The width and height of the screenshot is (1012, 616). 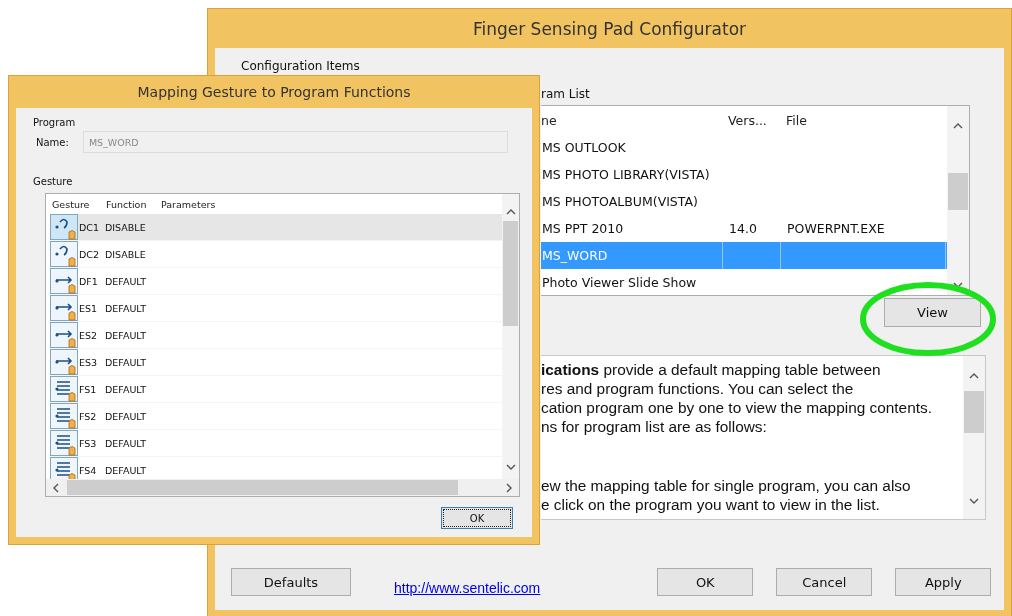 I want to click on scroll-right-icon, so click(x=509, y=487).